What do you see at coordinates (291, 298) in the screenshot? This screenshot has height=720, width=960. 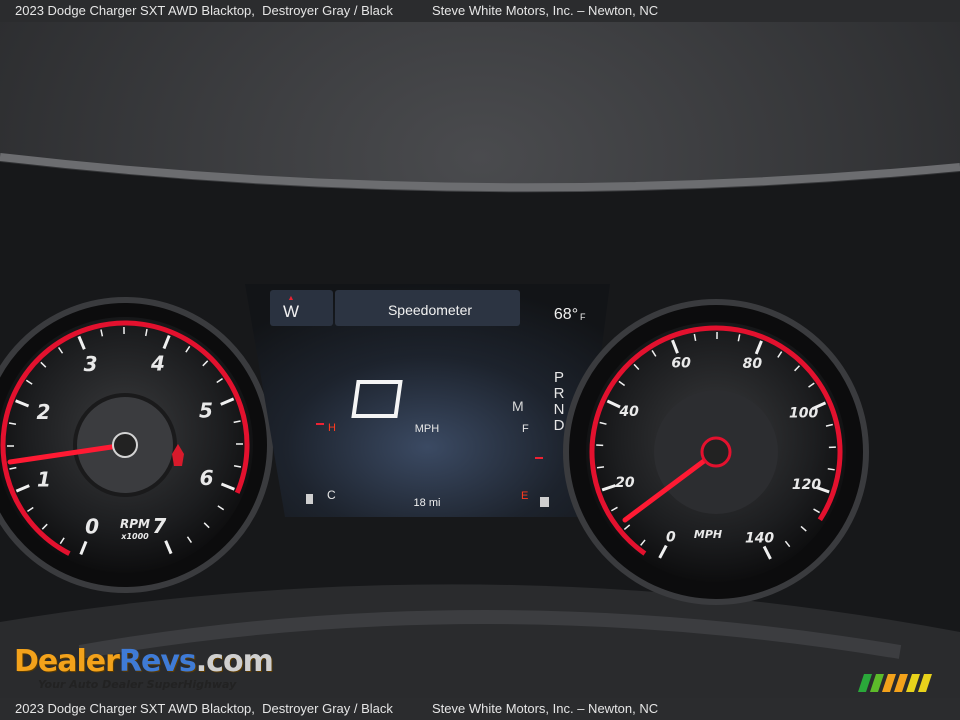 I see `compass-pointer-icon: ▲` at bounding box center [291, 298].